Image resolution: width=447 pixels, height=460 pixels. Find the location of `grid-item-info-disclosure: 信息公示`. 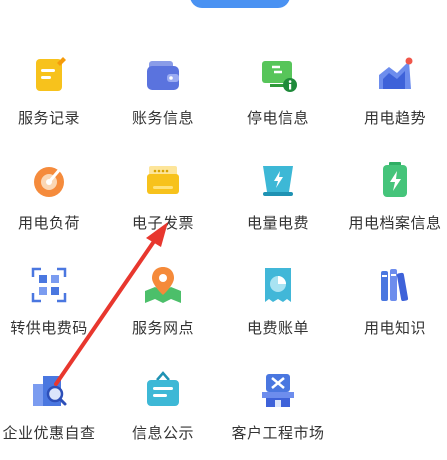

grid-item-info-disclosure: 信息公示 is located at coordinates (163, 415).